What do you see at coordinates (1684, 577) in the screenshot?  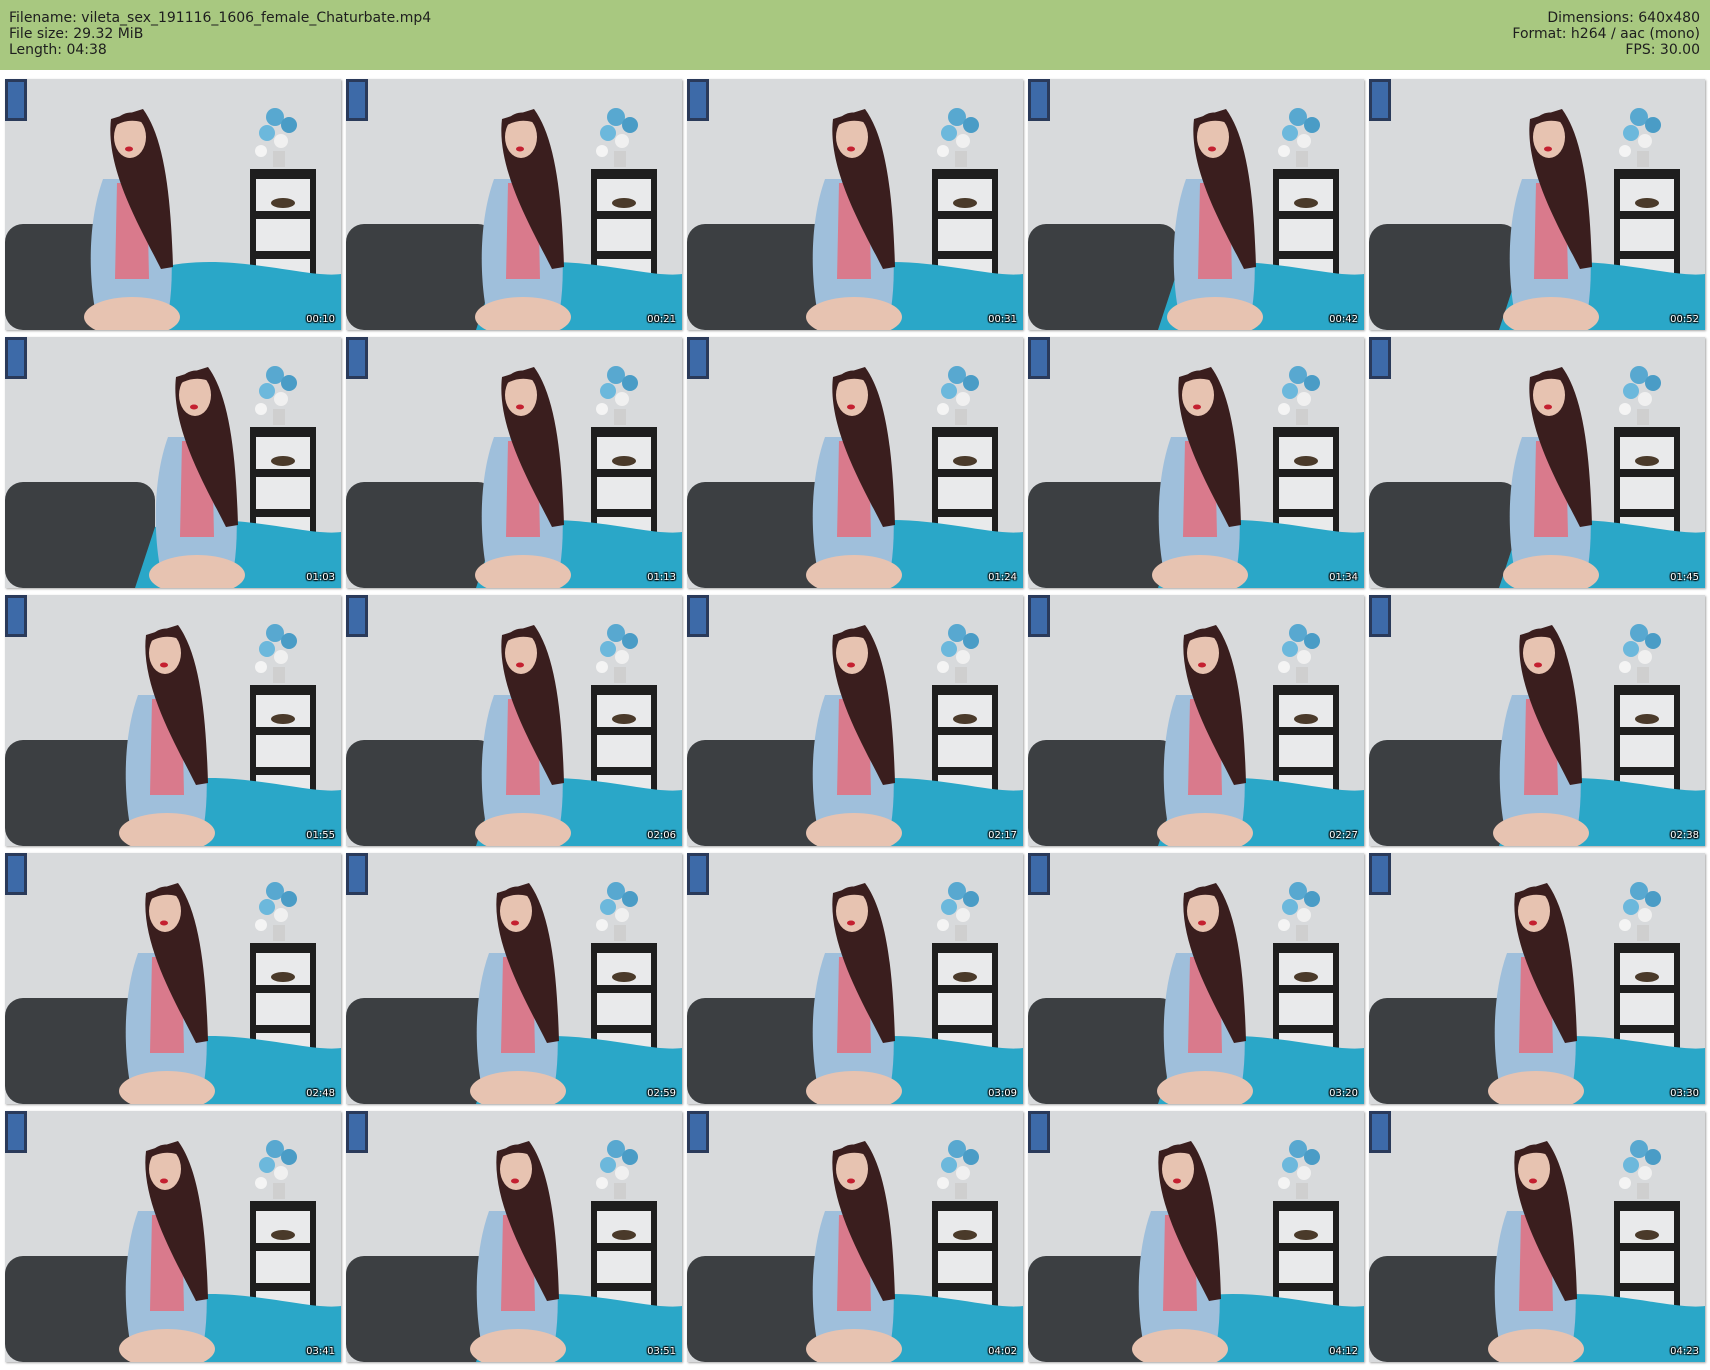 I see `timestamp-label: 01:45` at bounding box center [1684, 577].